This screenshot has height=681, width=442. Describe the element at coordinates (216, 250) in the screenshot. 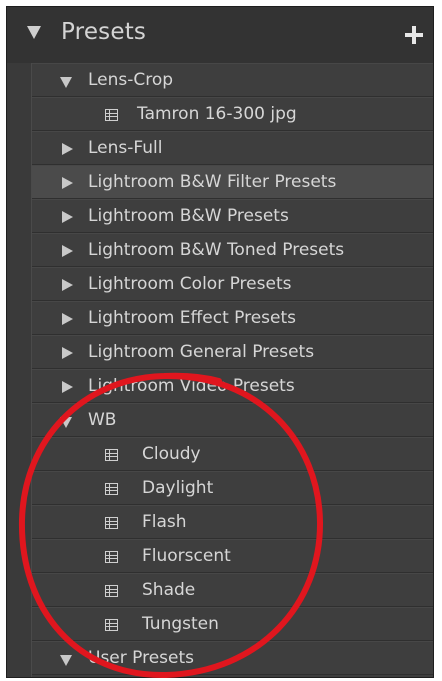

I see `folder-label: Lightroom B&W Toned Presets` at that location.